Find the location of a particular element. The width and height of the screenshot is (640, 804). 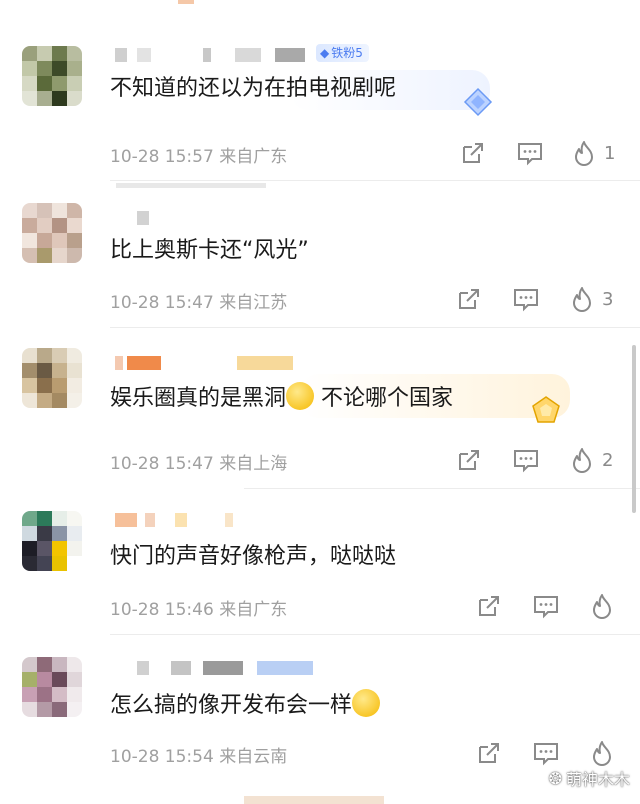

comment-text: 不知道的还以为在拍电视剧呢 is located at coordinates (253, 88).